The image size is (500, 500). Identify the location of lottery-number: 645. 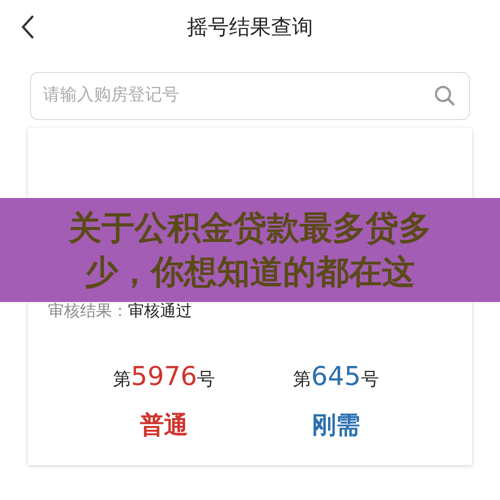
(336, 377).